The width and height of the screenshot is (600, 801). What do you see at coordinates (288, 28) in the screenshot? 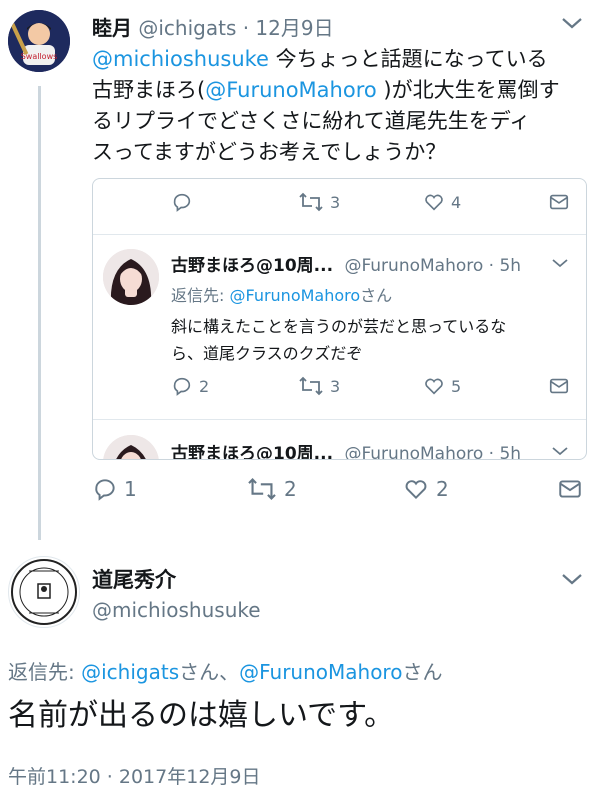
I see `tweet-date: · 12月9日` at bounding box center [288, 28].